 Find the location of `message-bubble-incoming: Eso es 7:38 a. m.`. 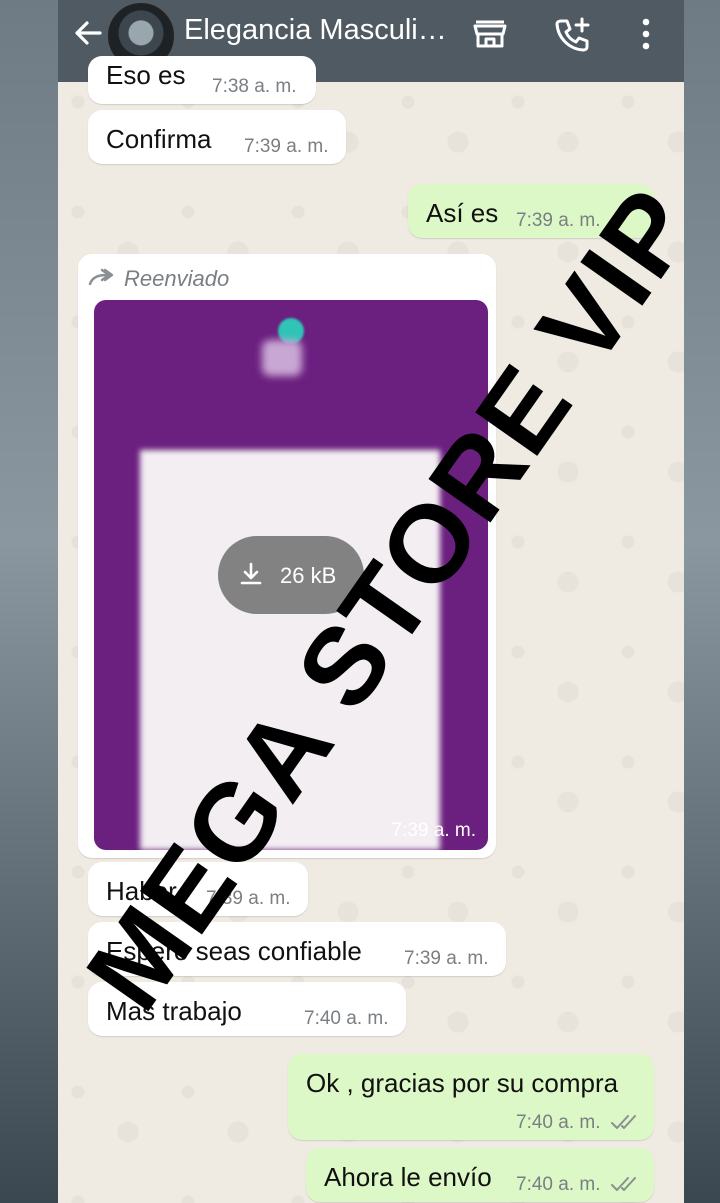

message-bubble-incoming: Eso es 7:38 a. m. is located at coordinates (202, 80).